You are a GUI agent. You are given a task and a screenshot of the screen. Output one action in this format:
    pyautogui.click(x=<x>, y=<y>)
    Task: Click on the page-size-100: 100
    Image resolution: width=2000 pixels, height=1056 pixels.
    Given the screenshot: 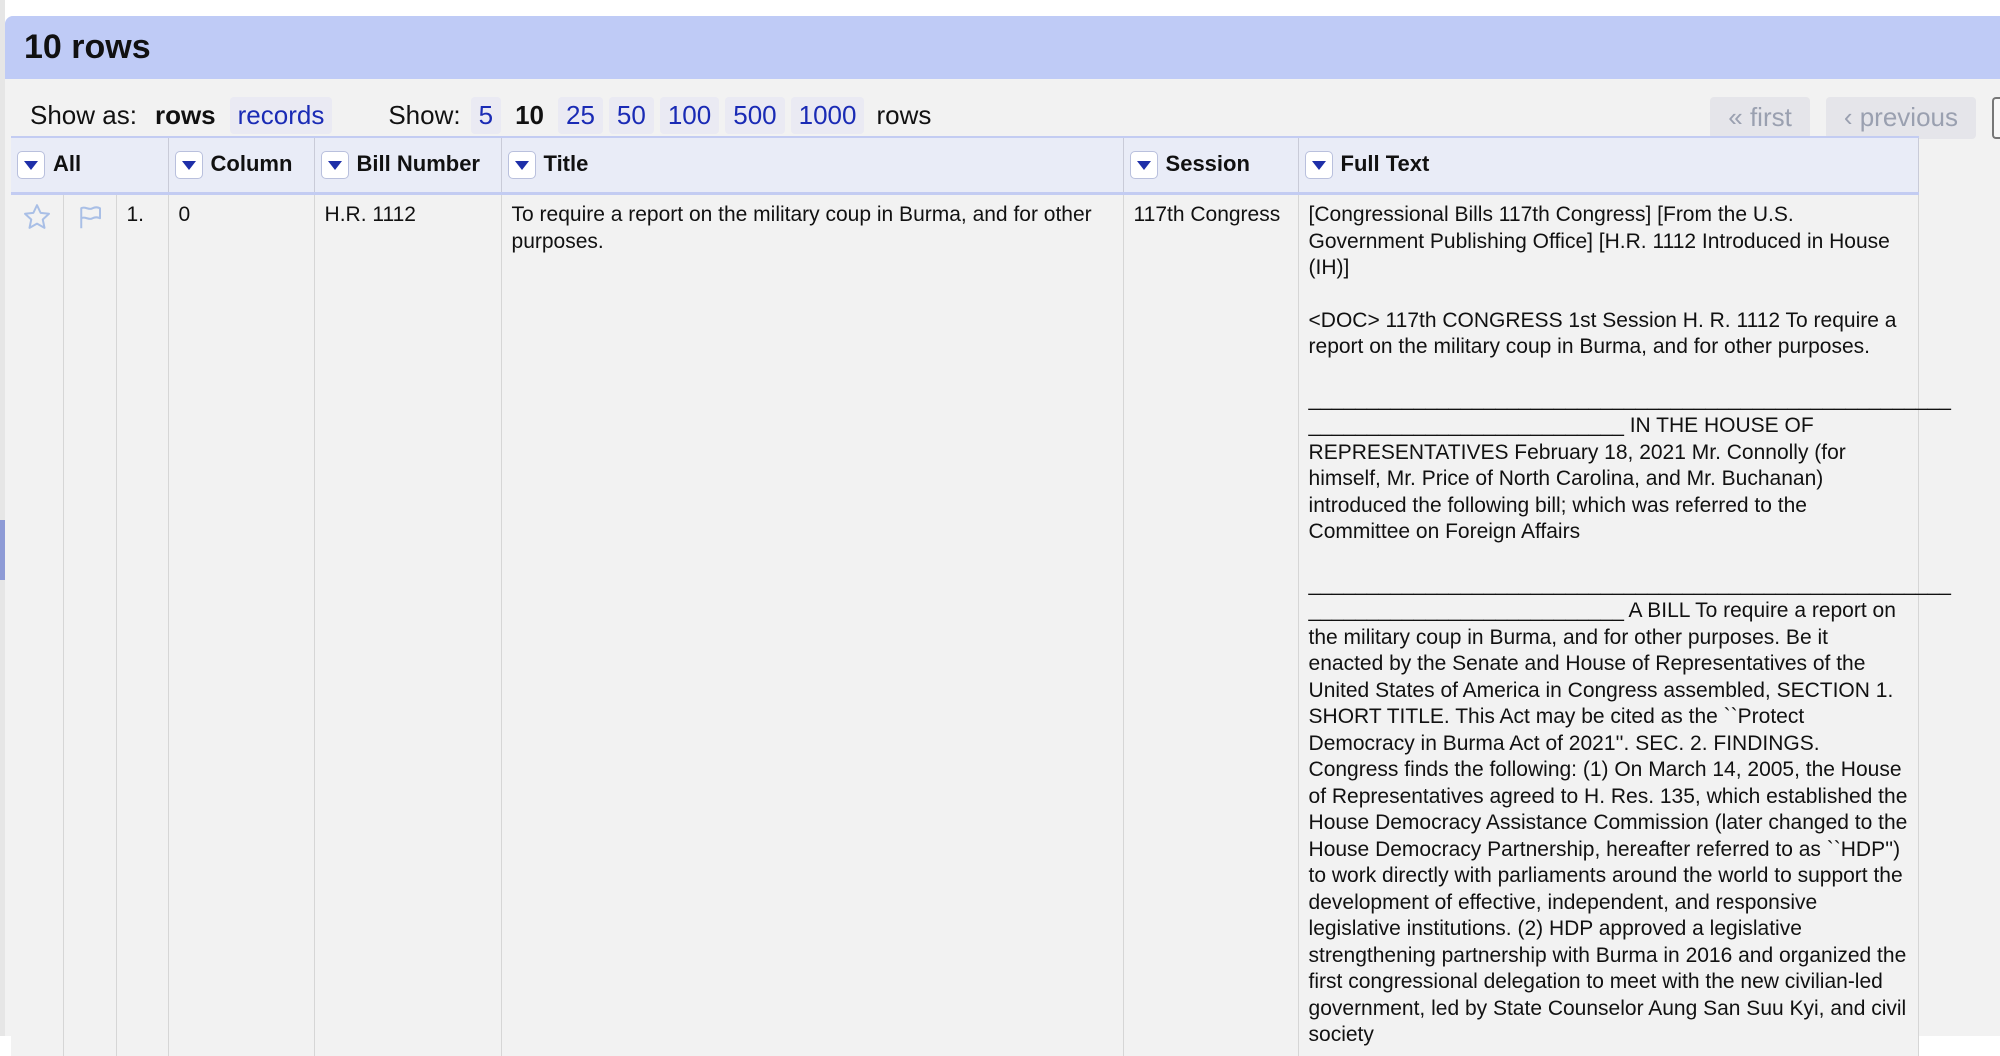 What is the action you would take?
    pyautogui.click(x=689, y=115)
    